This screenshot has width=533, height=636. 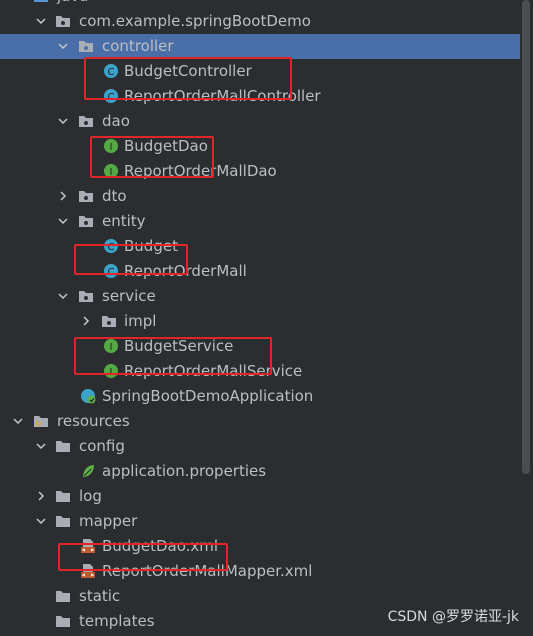 What do you see at coordinates (260, 71) in the screenshot?
I see `tree-node-budget-controller: C BudgetController` at bounding box center [260, 71].